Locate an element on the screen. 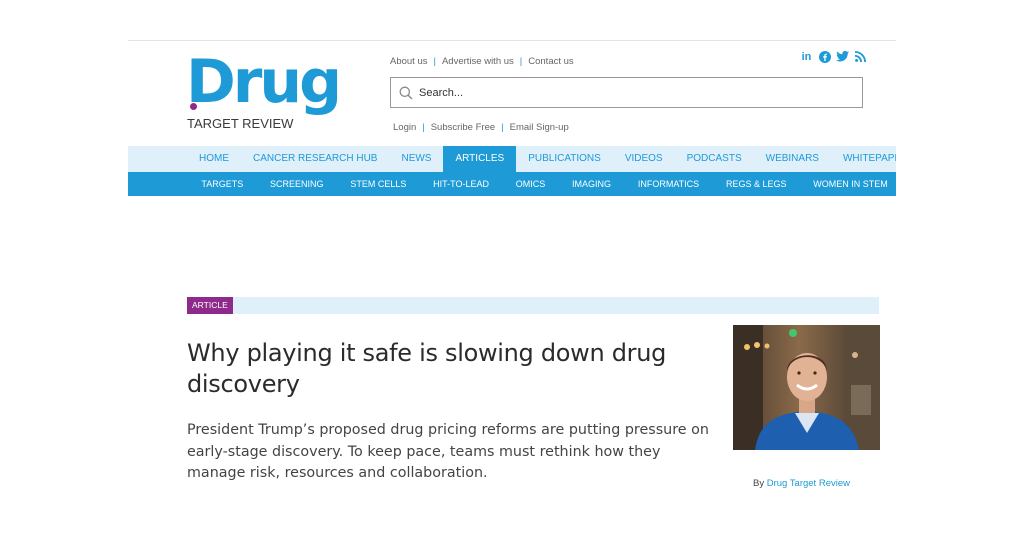 This screenshot has width=1024, height=536. logo-word: Drug is located at coordinates (264, 82).